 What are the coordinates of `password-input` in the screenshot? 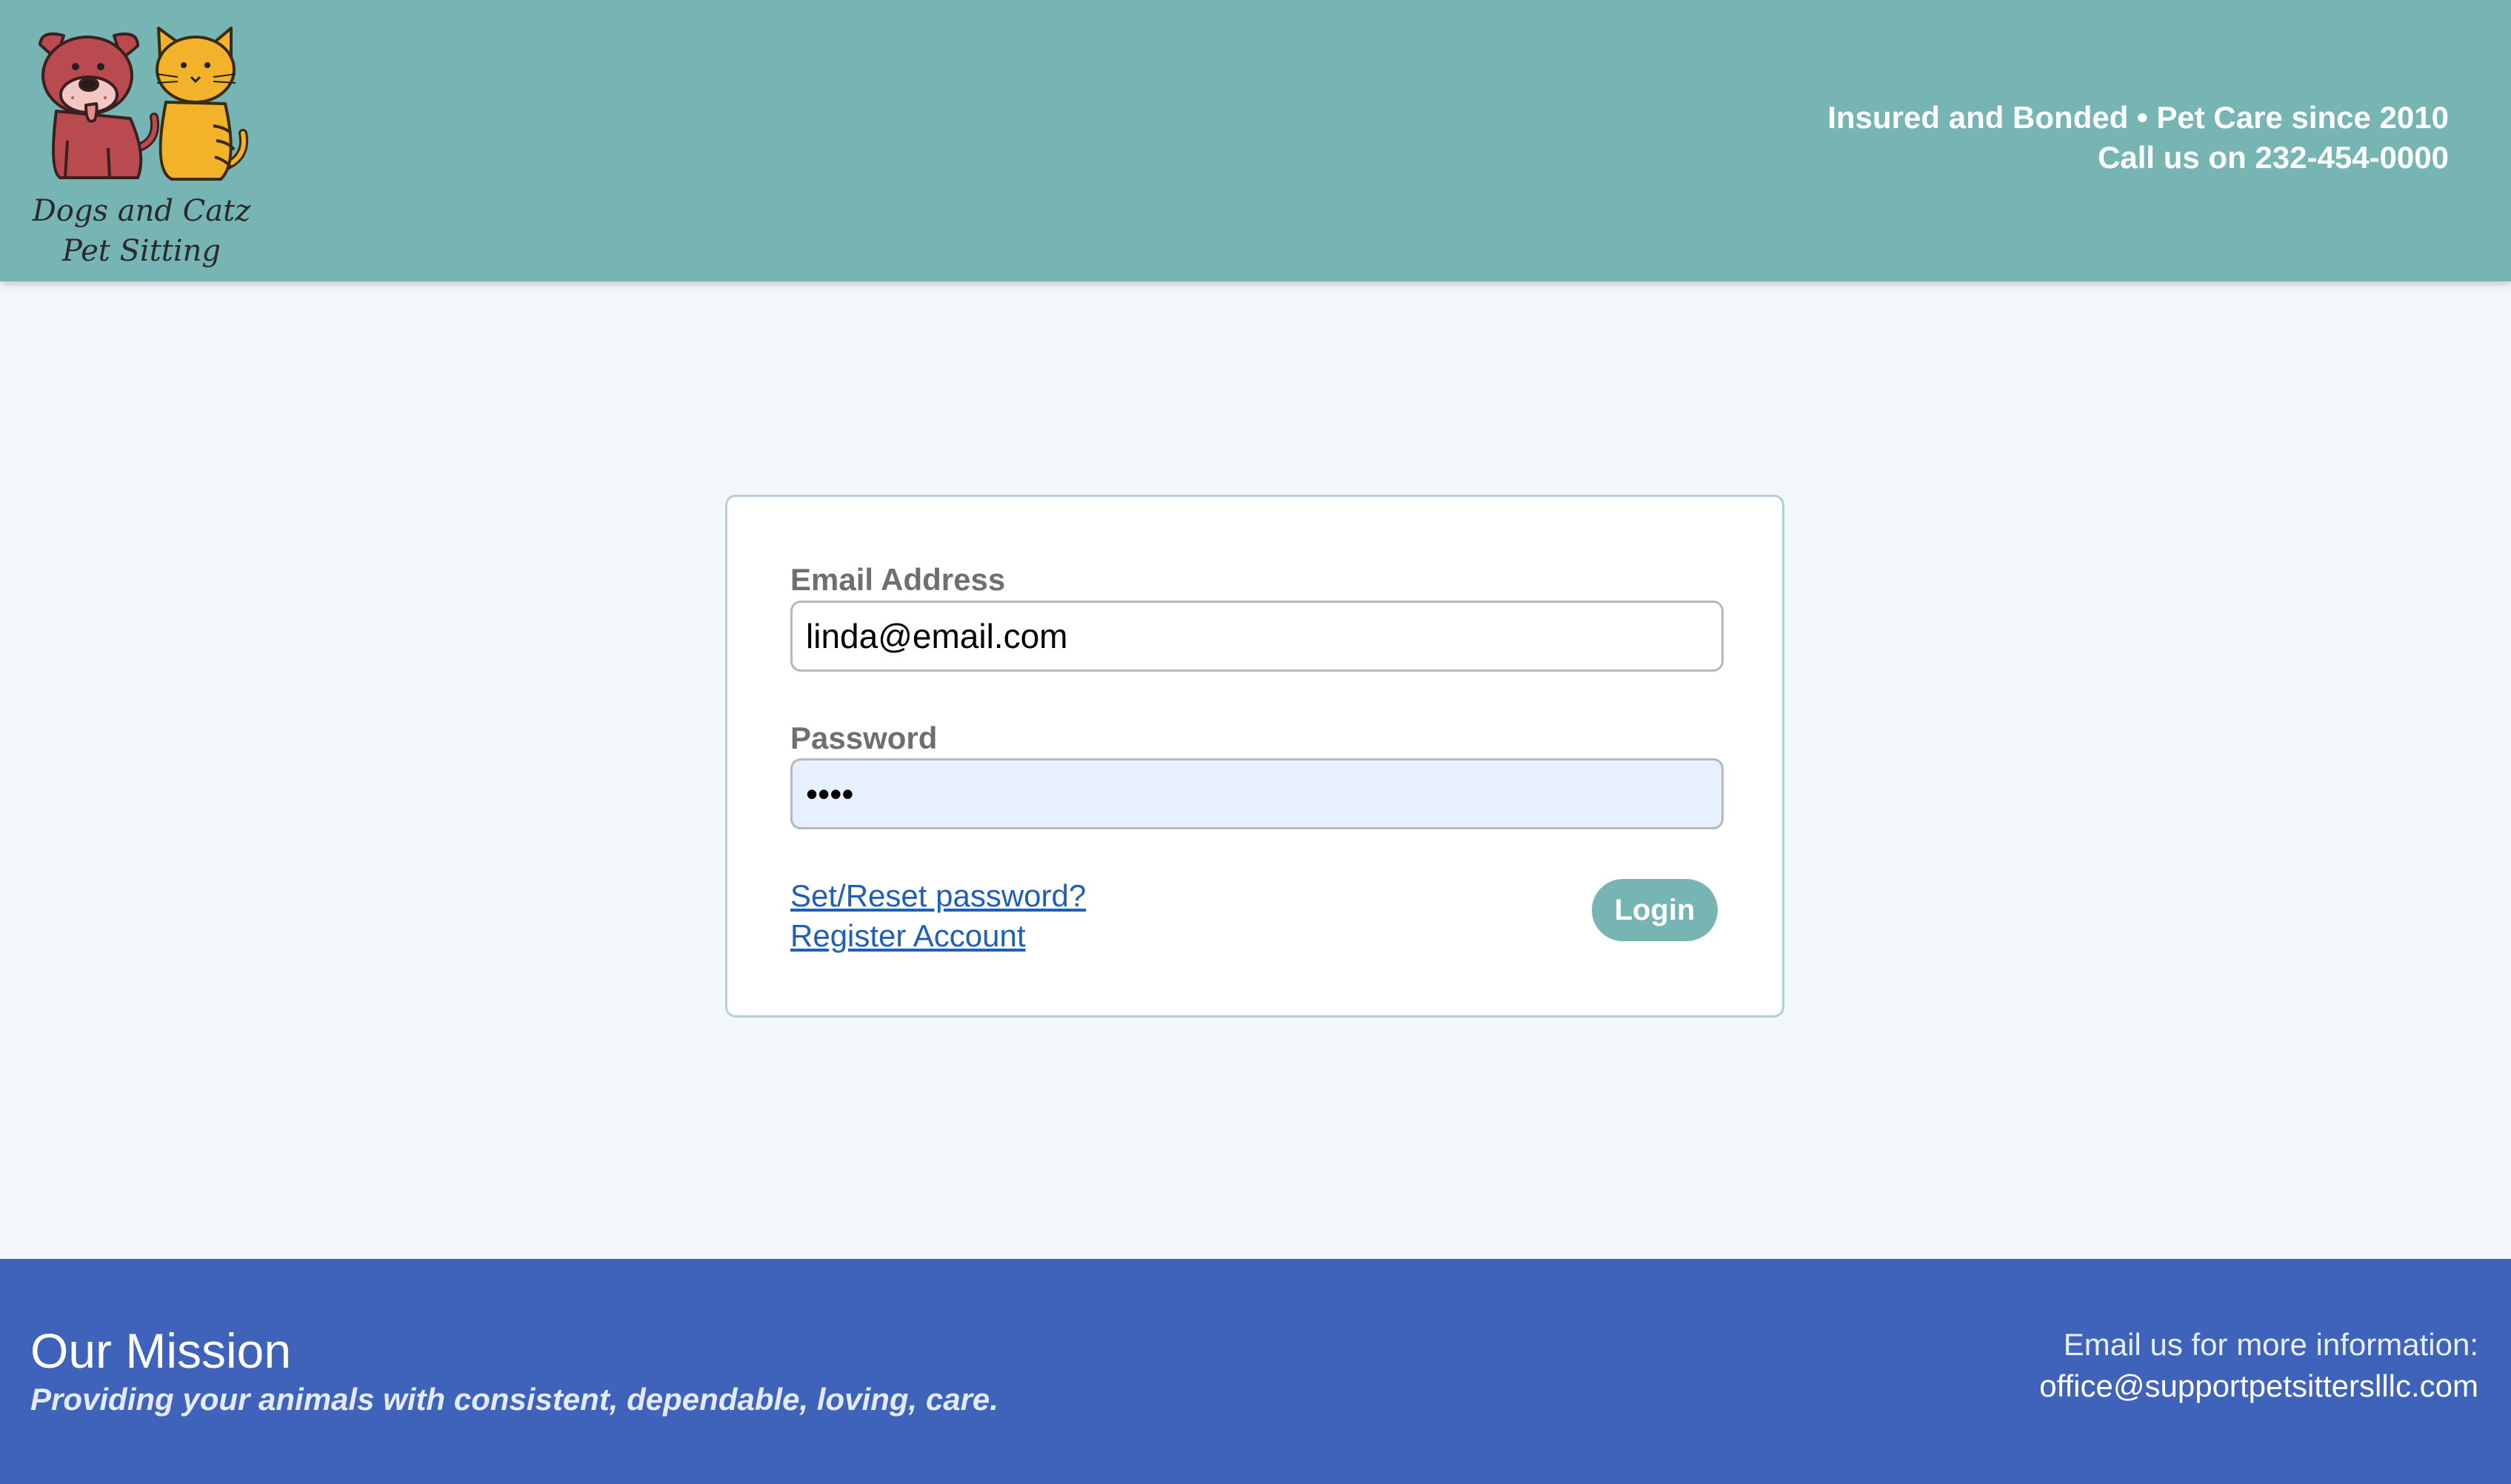 It's located at (1257, 793).